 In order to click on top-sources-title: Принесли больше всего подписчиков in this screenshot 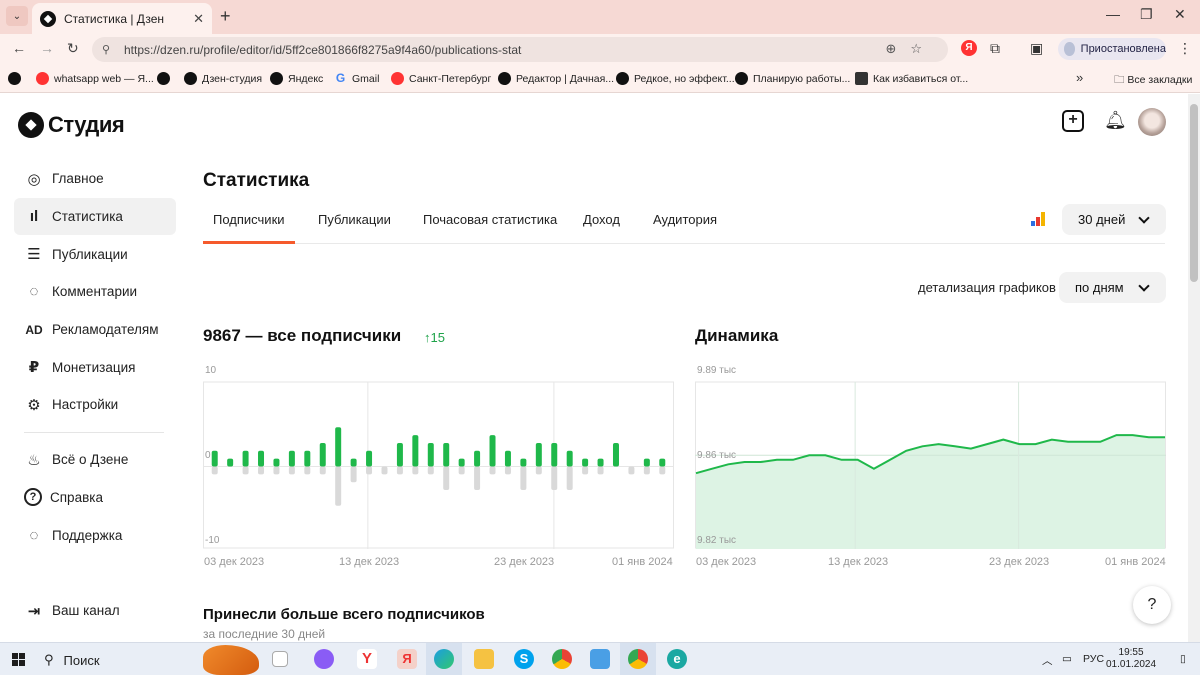, I will do `click(344, 614)`.